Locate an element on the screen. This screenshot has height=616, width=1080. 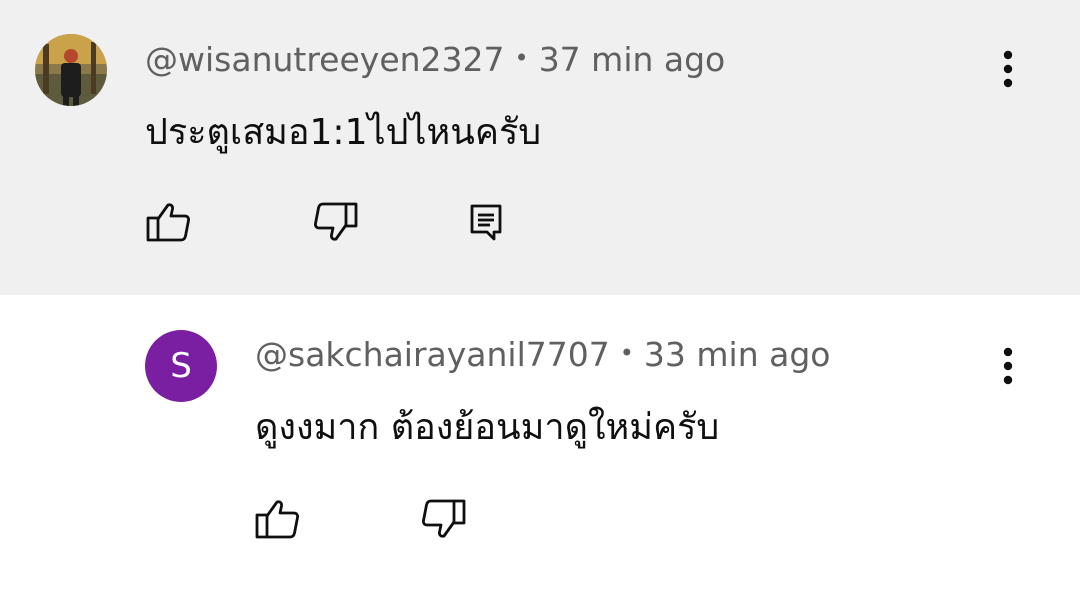
timestamp: 37 min ago is located at coordinates (632, 59).